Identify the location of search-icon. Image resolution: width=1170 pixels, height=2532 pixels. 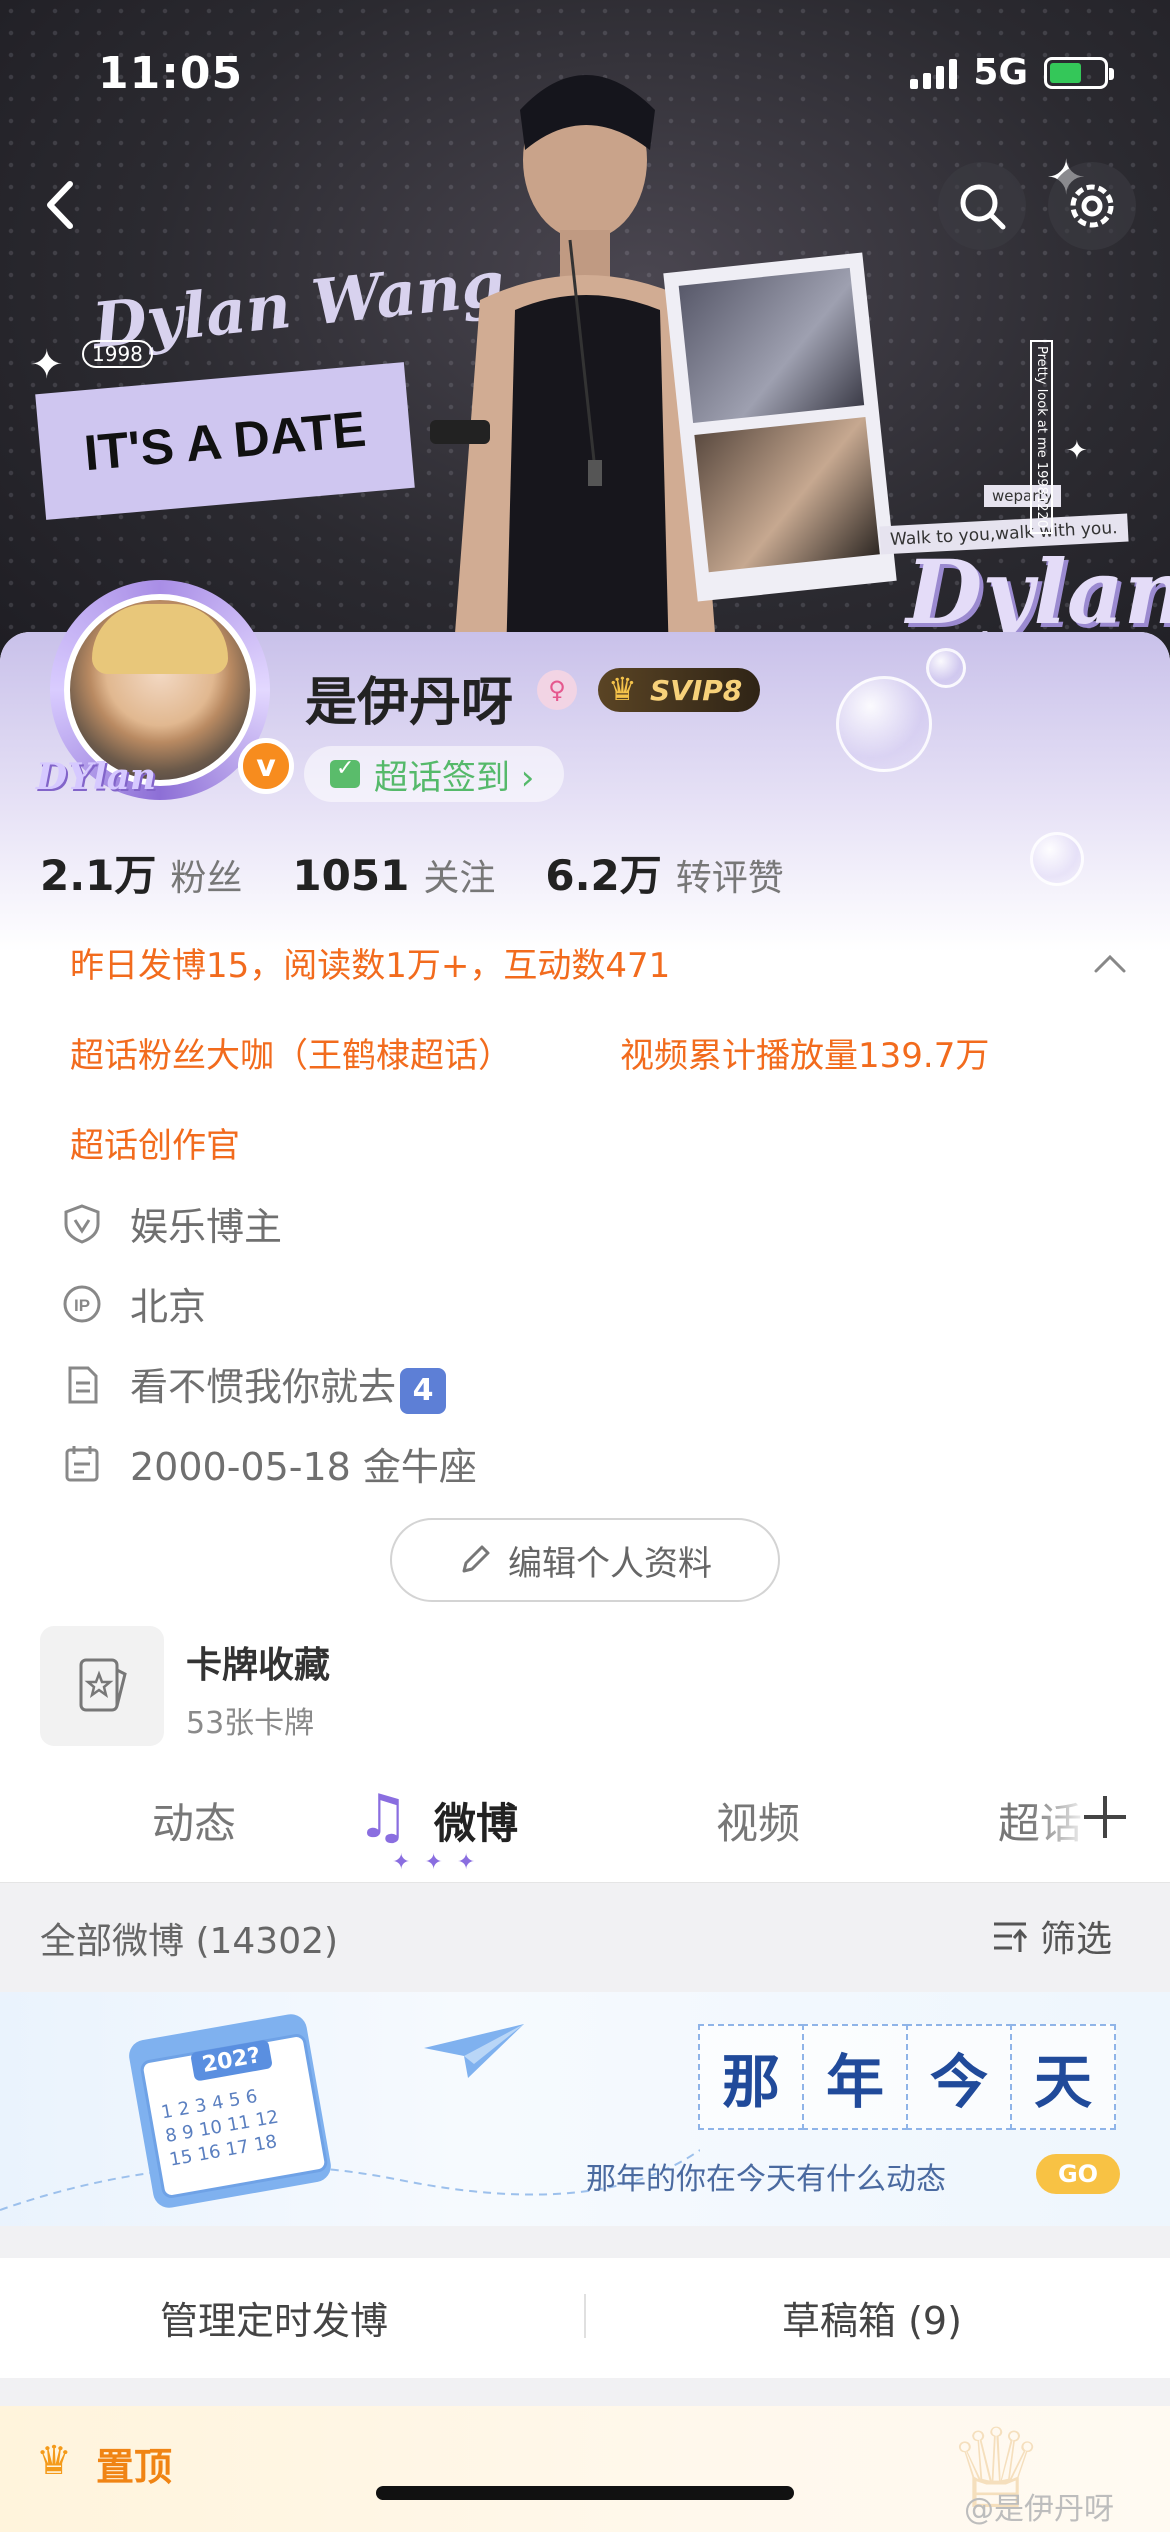
(983, 207).